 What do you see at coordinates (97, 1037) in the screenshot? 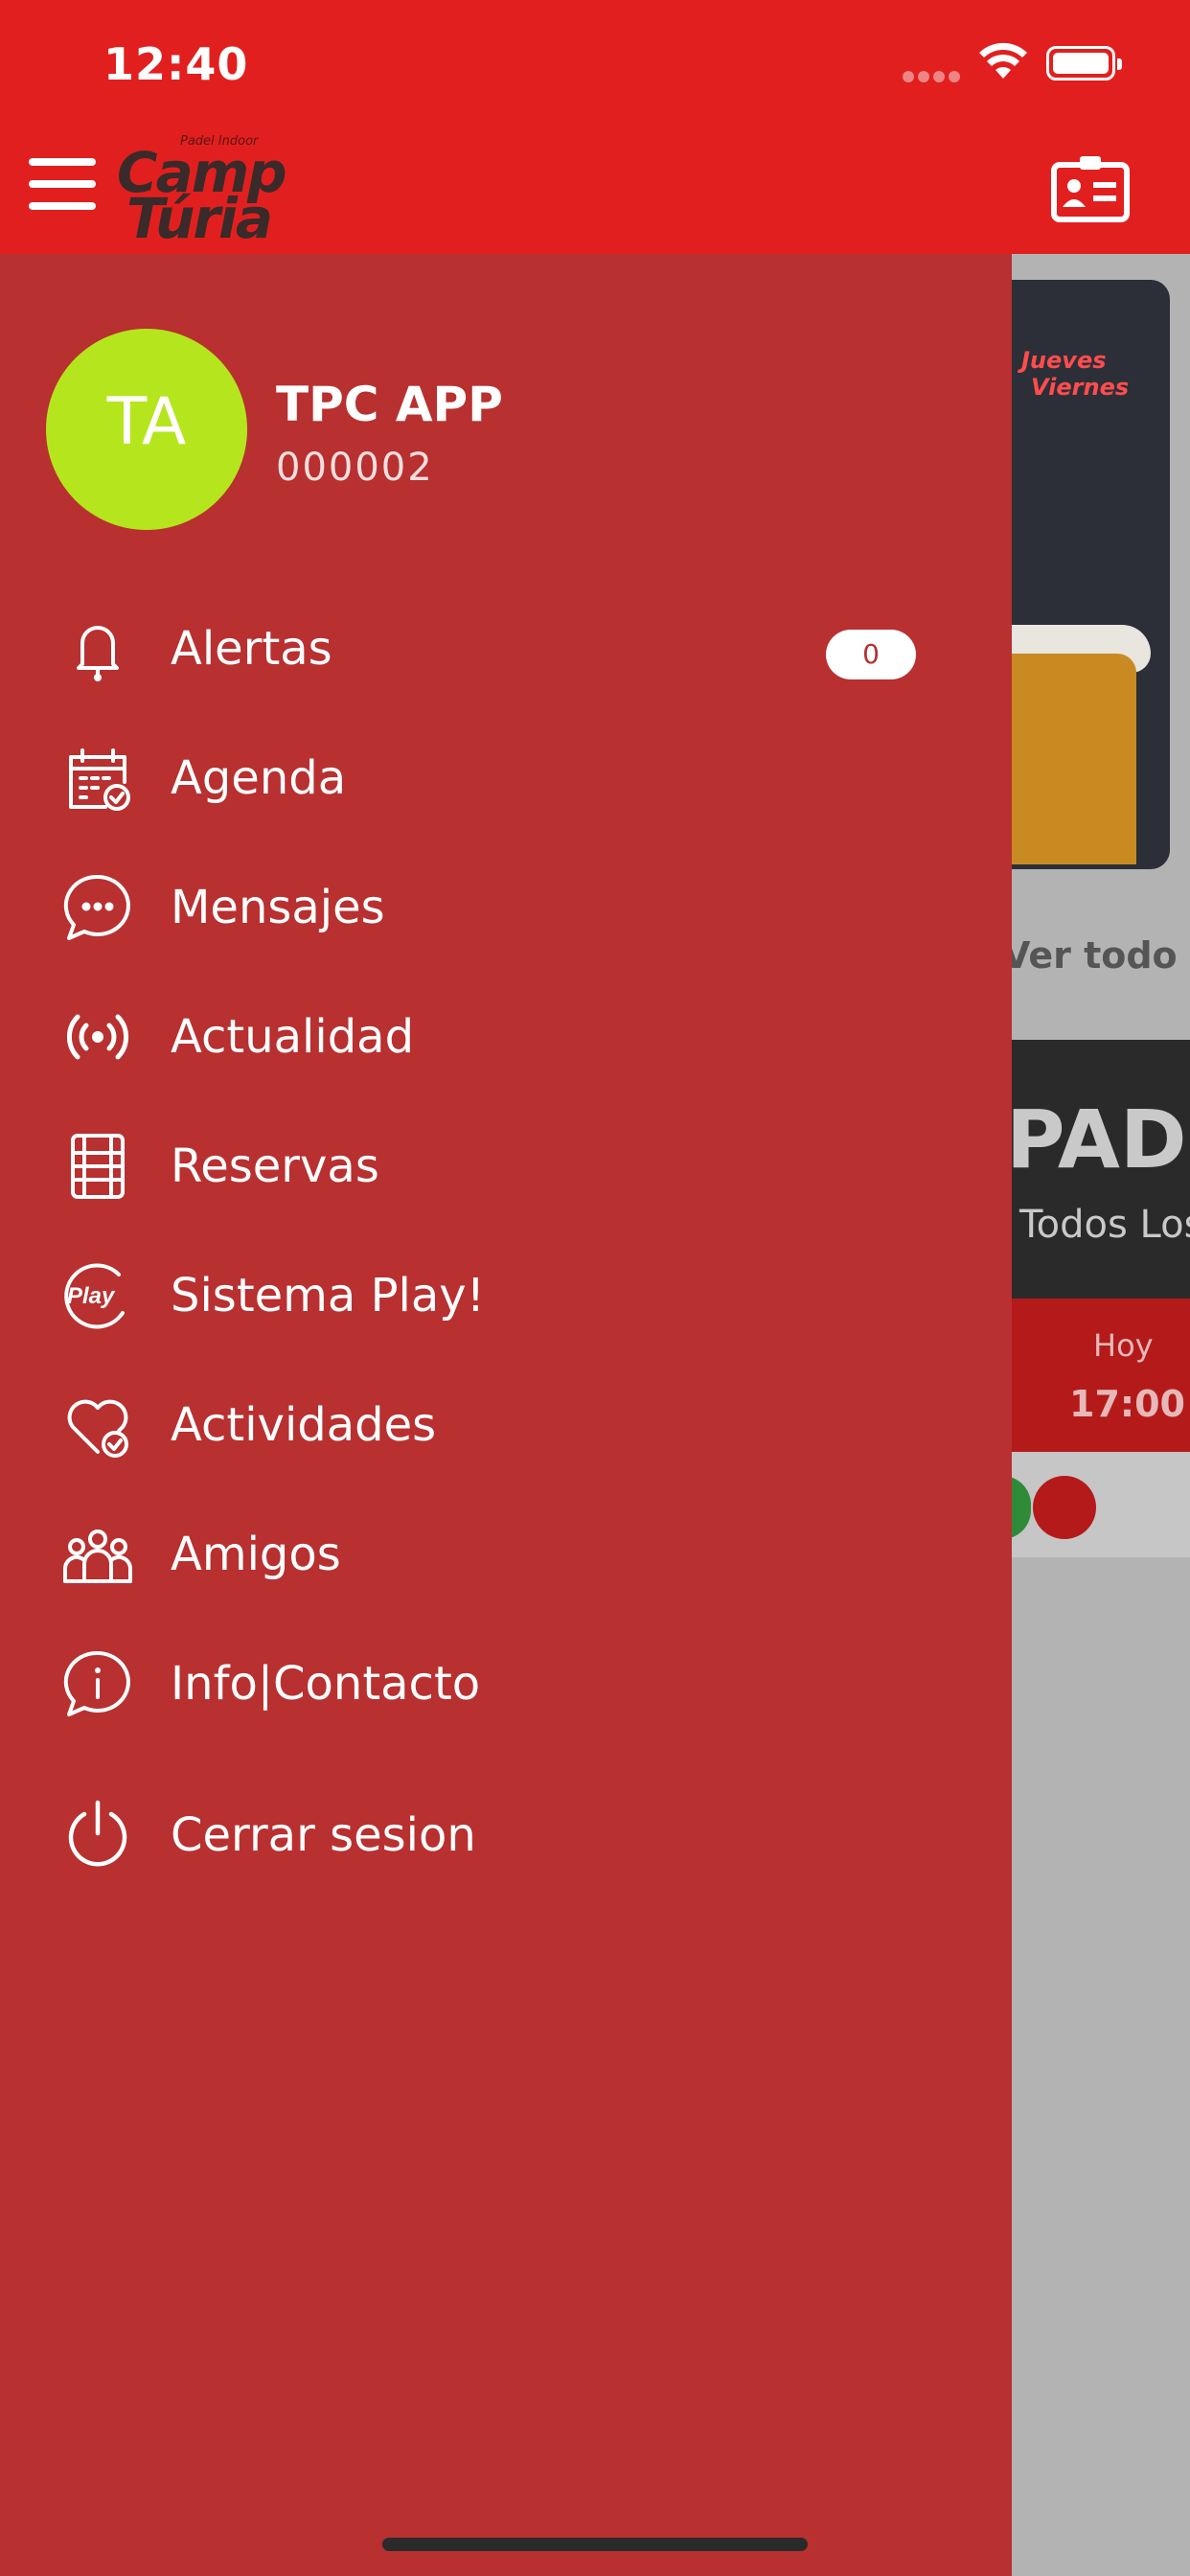
I see `broadcast-icon` at bounding box center [97, 1037].